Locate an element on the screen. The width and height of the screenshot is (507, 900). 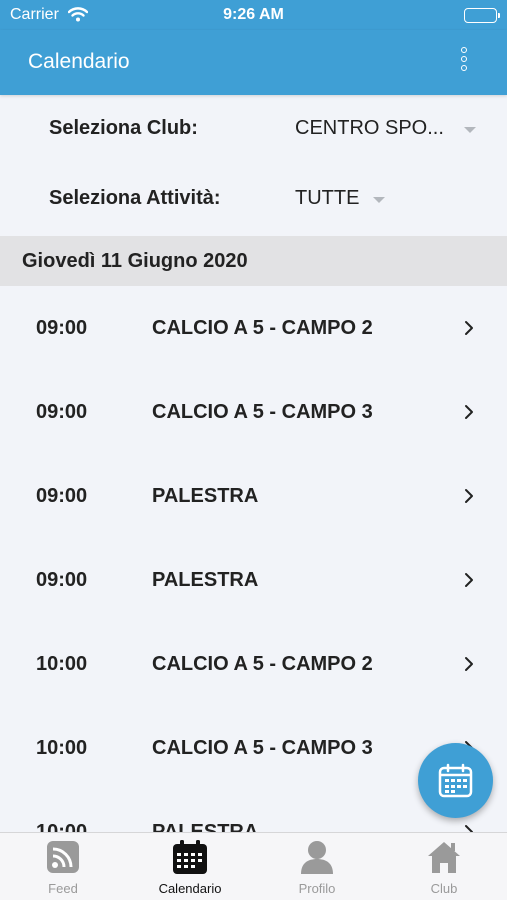
home-icon is located at coordinates (444, 857).